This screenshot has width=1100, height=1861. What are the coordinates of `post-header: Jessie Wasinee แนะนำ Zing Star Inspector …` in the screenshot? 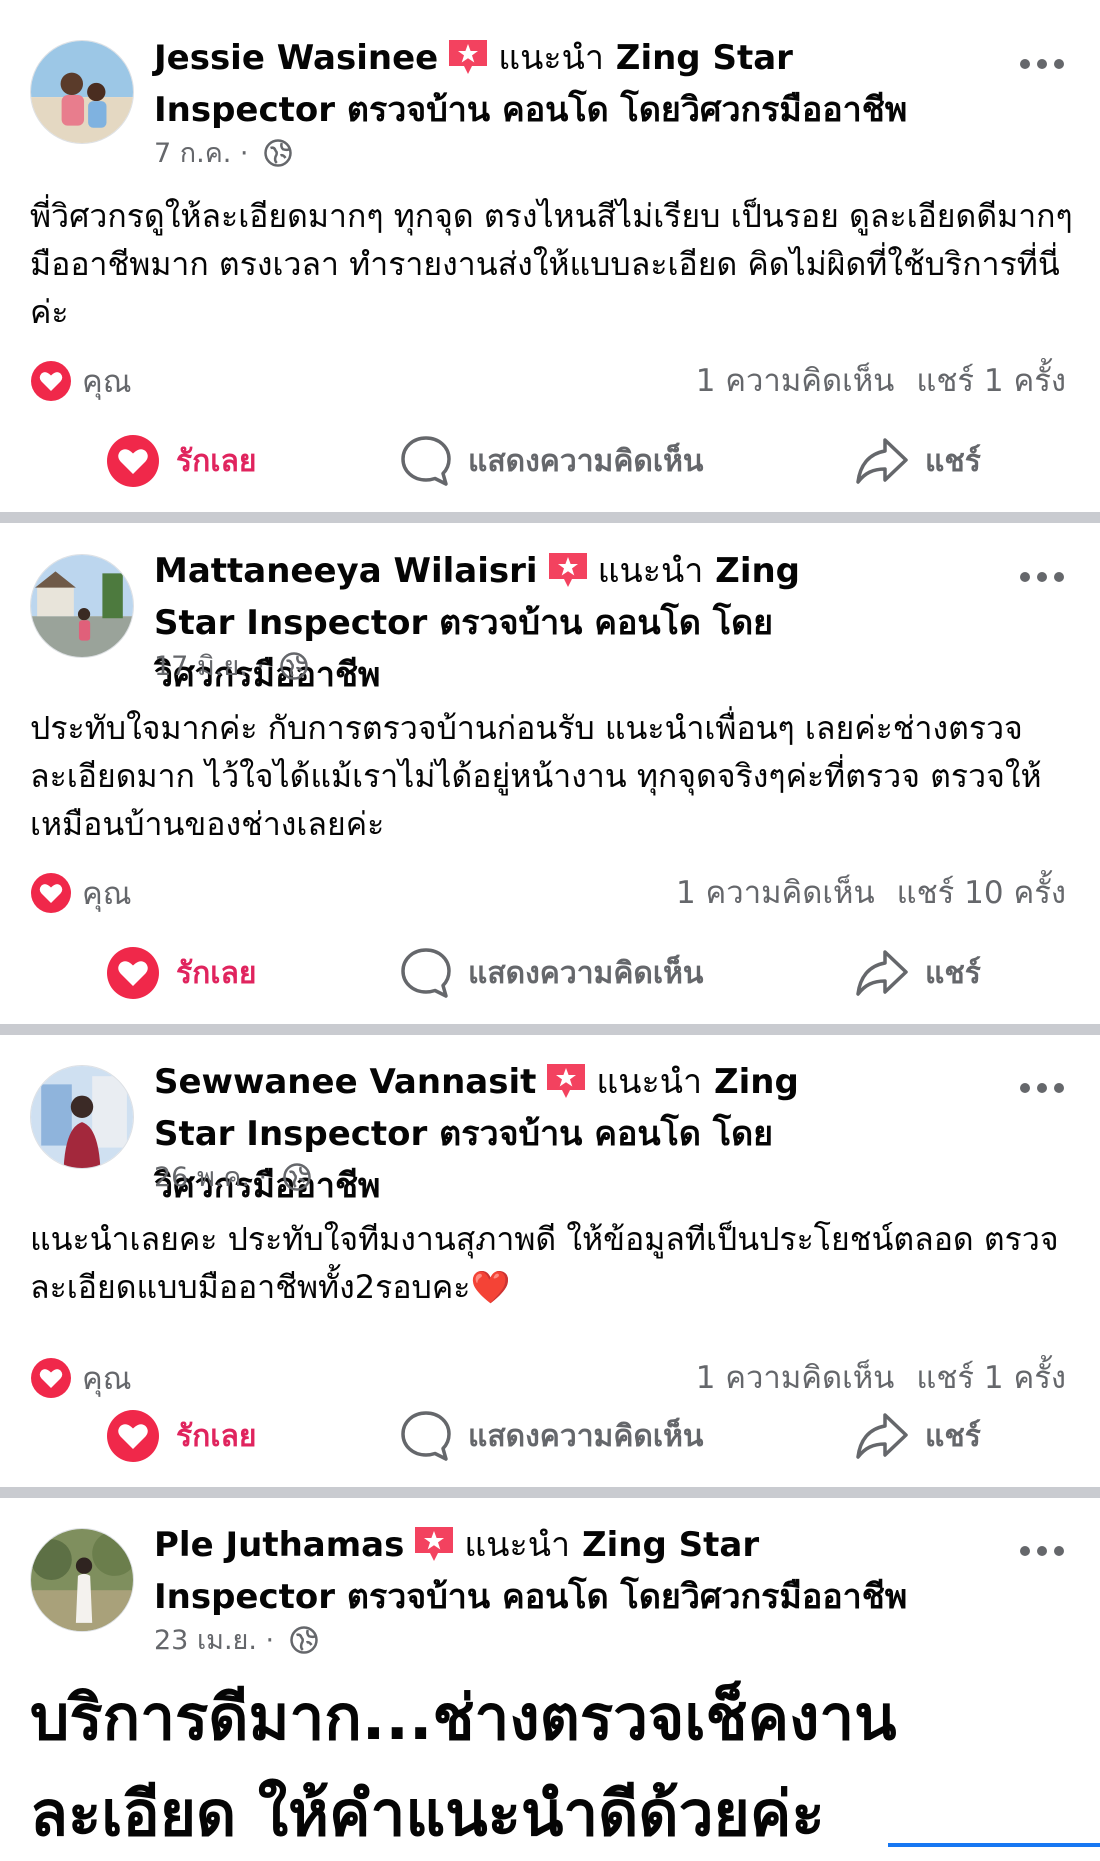 It's located at (549, 84).